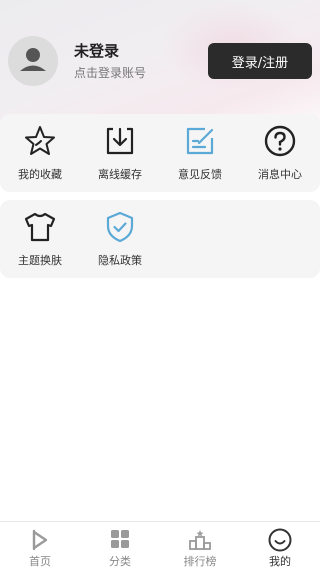 This screenshot has height=569, width=320. Describe the element at coordinates (120, 561) in the screenshot. I see `tab-label: 分类` at that location.